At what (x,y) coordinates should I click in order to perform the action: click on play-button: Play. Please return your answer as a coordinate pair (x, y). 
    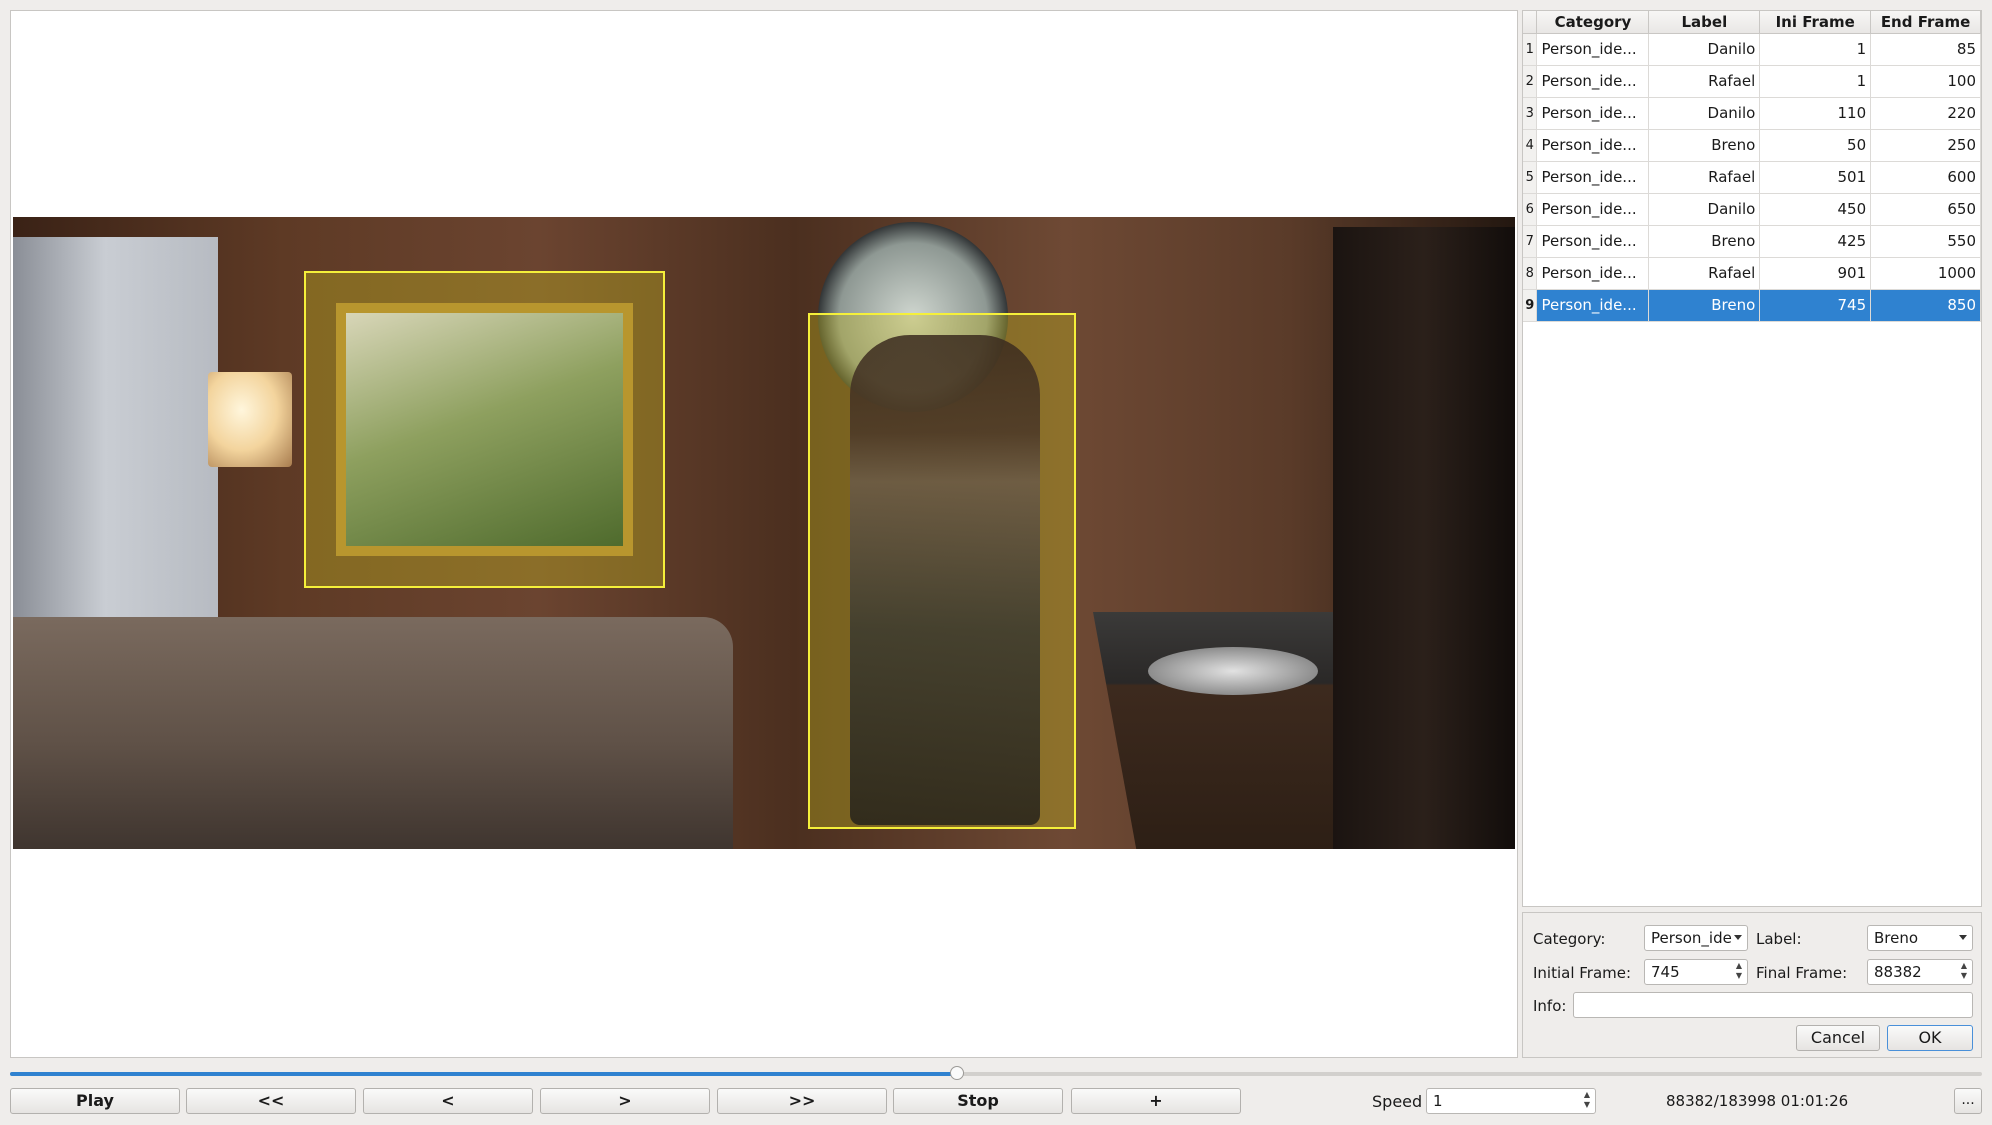
    Looking at the image, I should click on (95, 1101).